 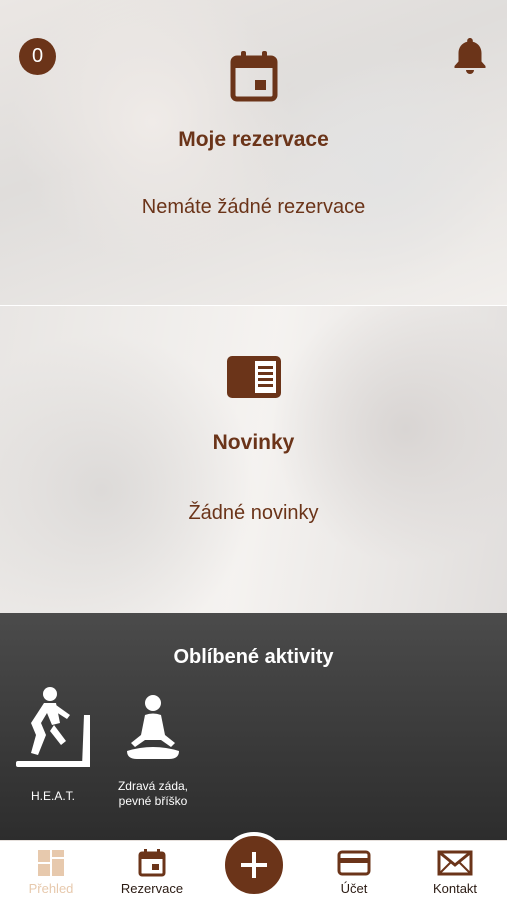 What do you see at coordinates (455, 863) in the screenshot?
I see `envelope-icon` at bounding box center [455, 863].